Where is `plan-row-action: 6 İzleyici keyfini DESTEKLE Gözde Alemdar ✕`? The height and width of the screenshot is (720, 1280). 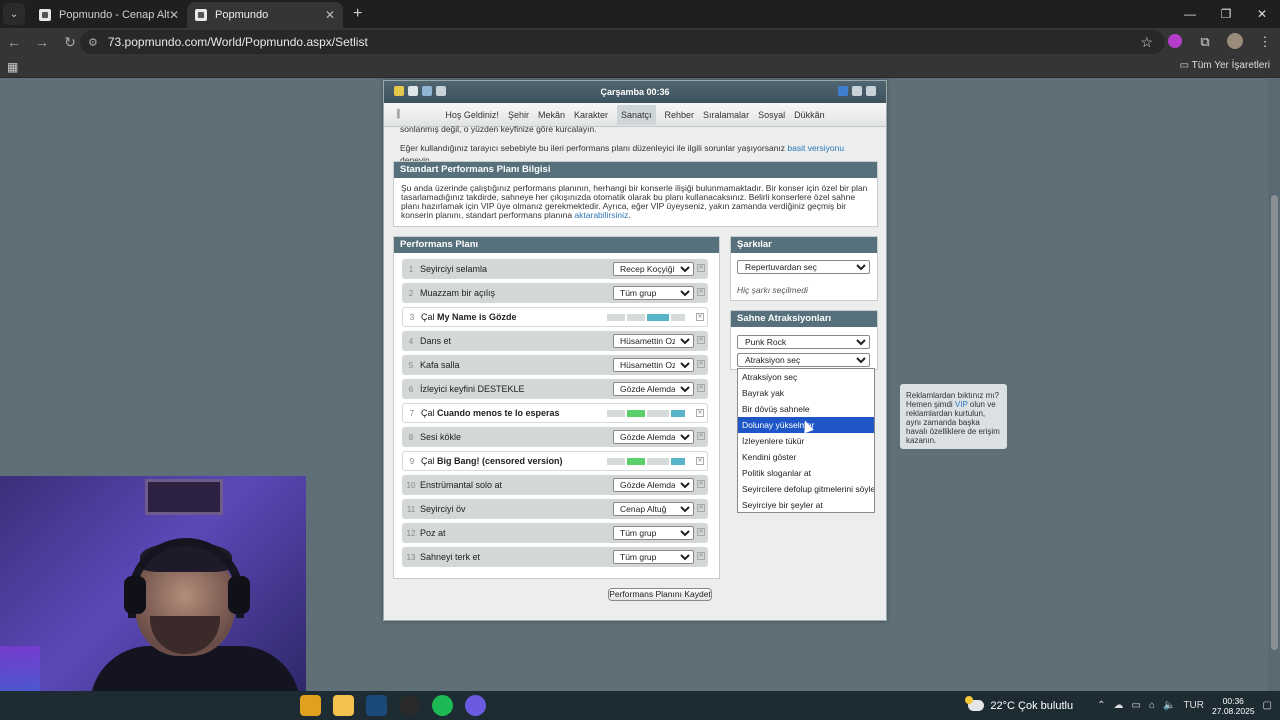 plan-row-action: 6 İzleyici keyfini DESTEKLE Gözde Alemdar ✕ is located at coordinates (555, 389).